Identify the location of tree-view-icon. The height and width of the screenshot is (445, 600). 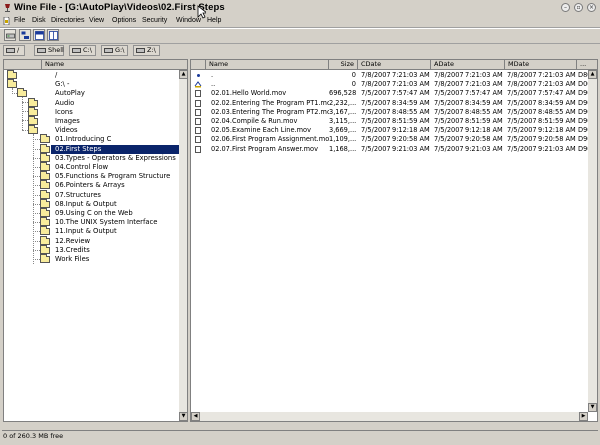
(25, 35).